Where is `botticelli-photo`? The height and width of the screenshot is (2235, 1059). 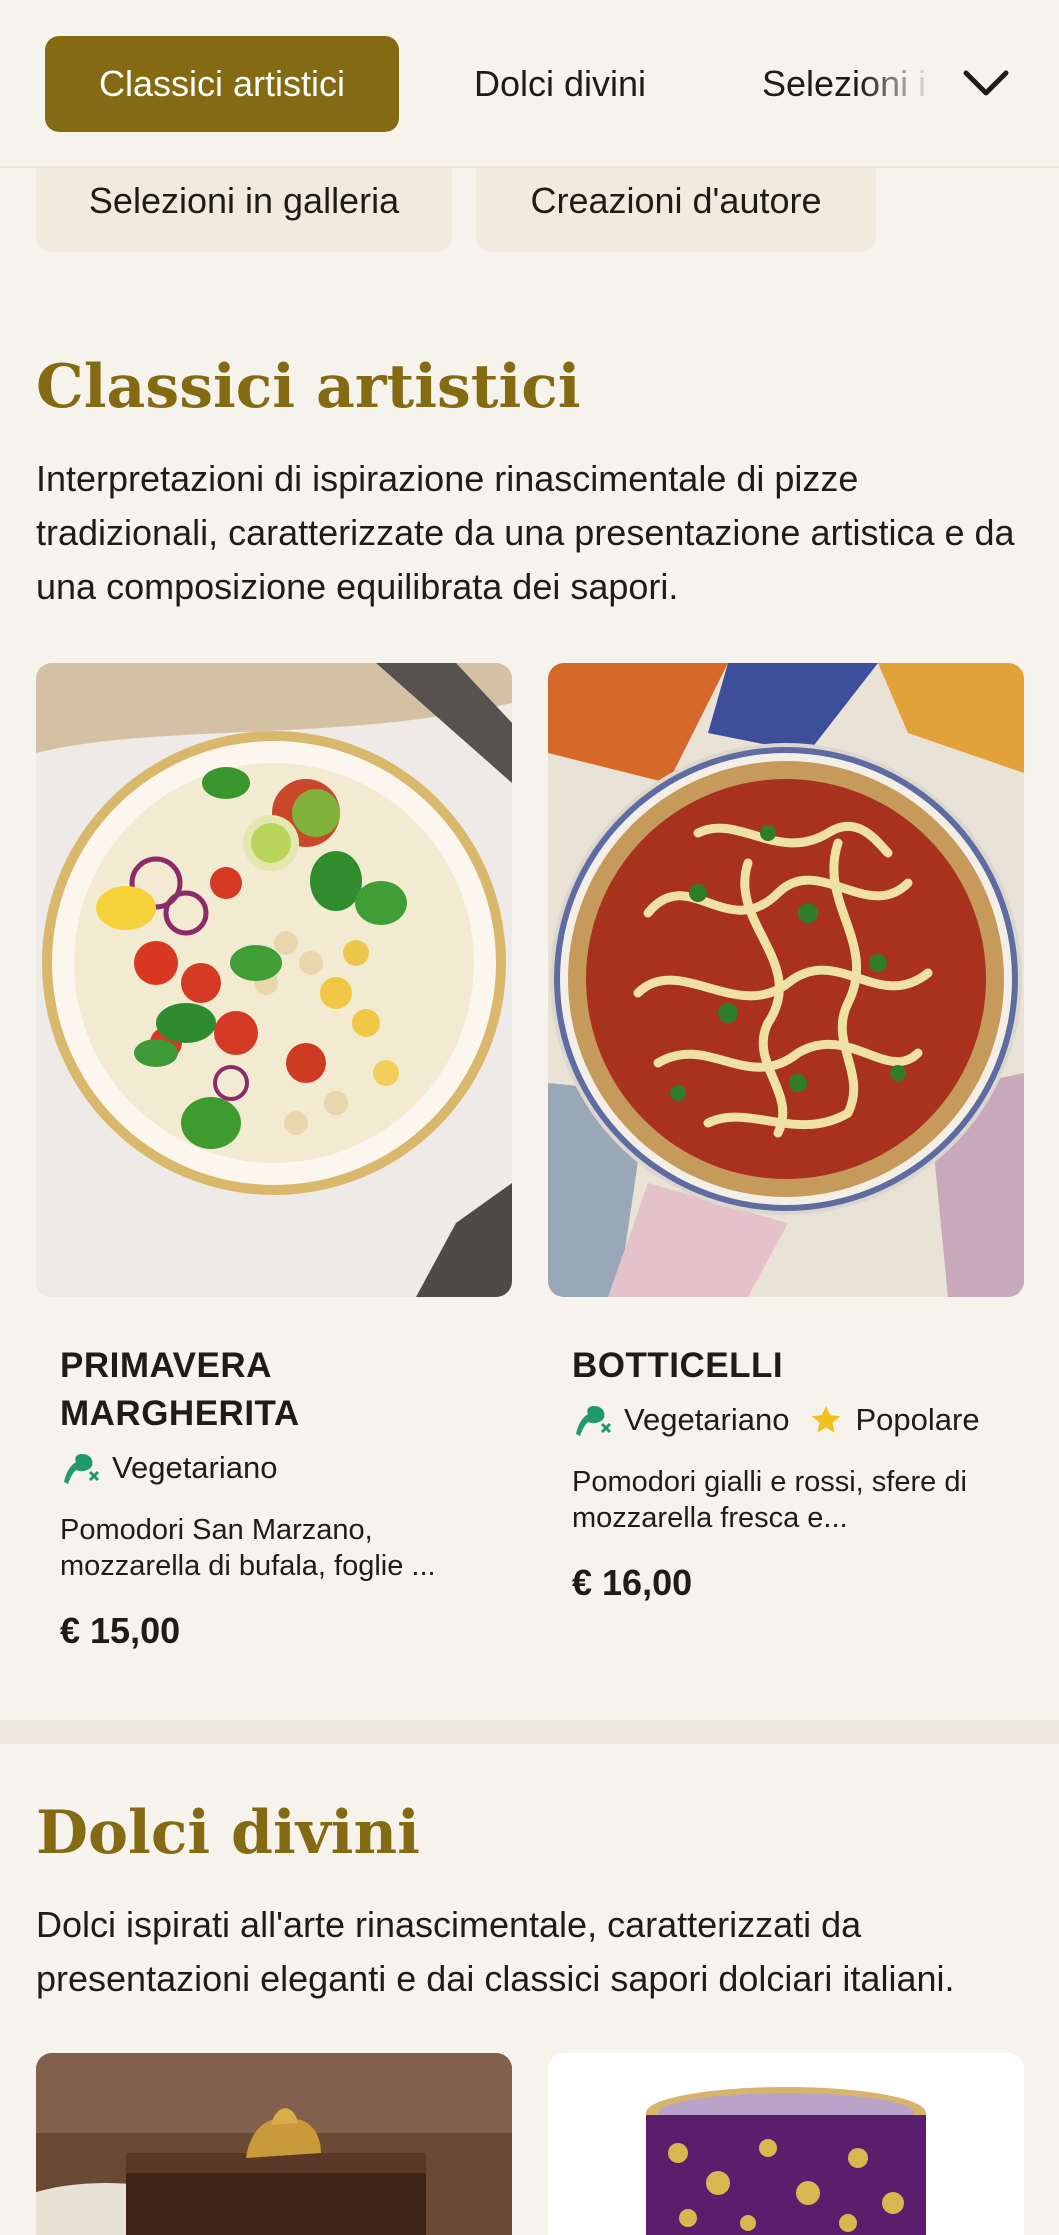 botticelli-photo is located at coordinates (786, 980).